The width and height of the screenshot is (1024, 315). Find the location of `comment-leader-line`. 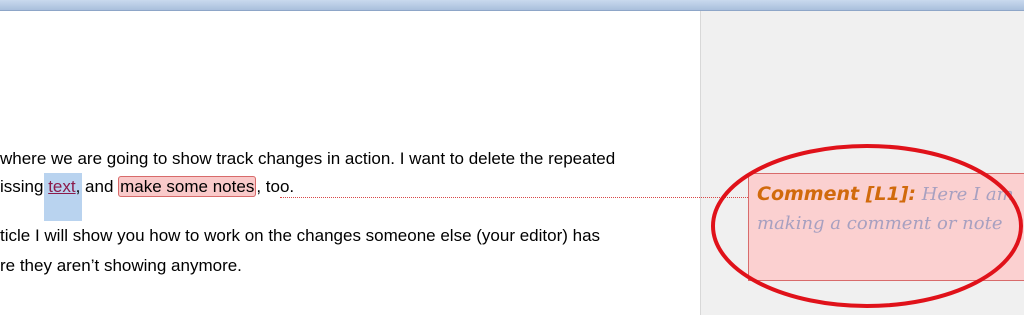

comment-leader-line is located at coordinates (514, 198).